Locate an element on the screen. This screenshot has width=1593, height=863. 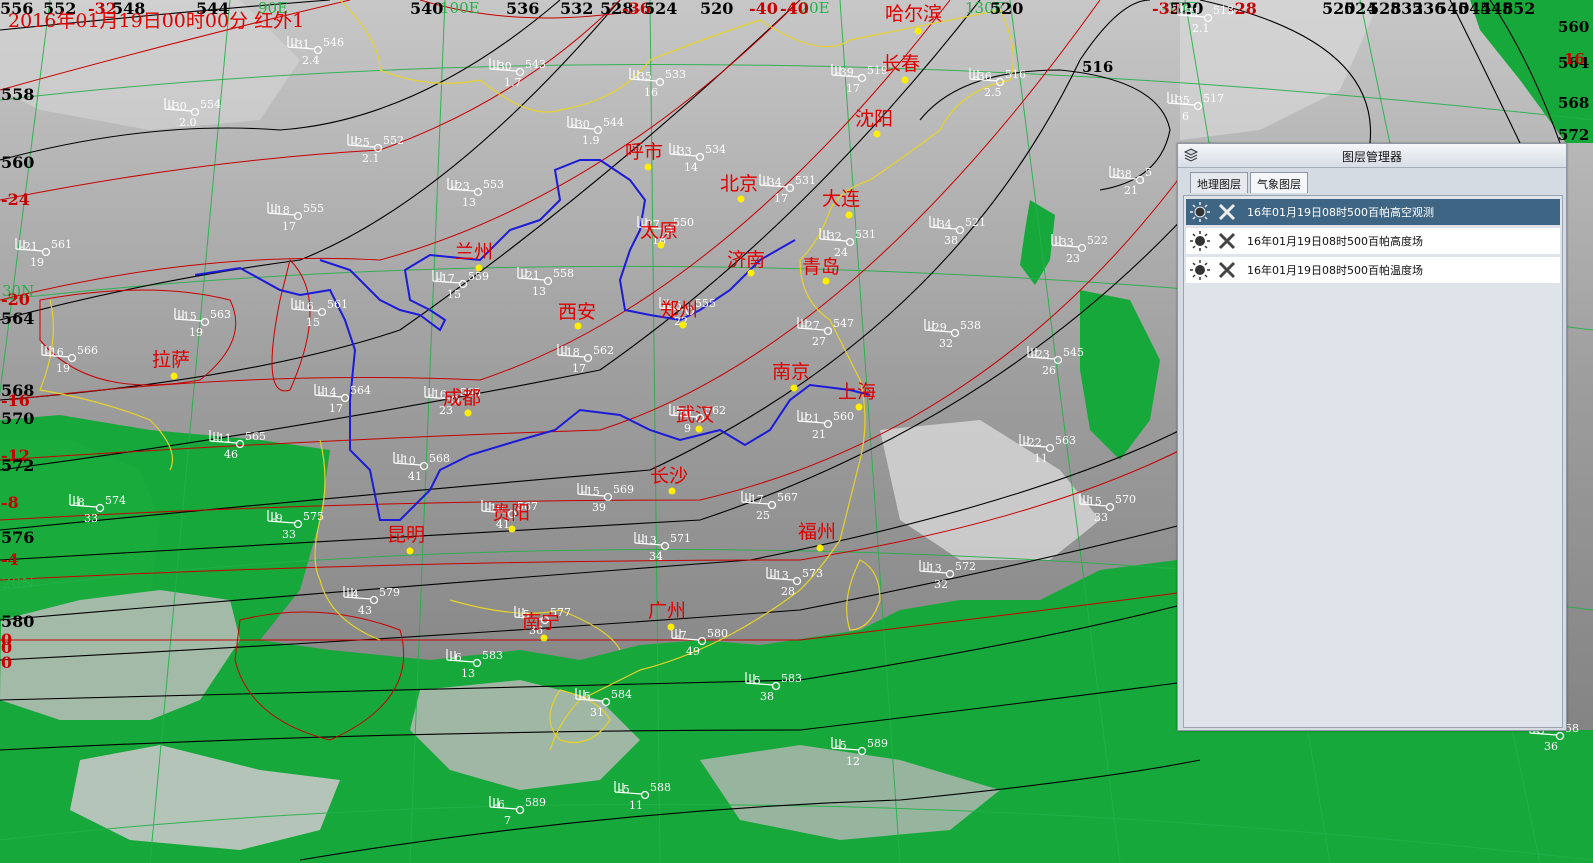
city-name: 拉萨 is located at coordinates (171, 360).